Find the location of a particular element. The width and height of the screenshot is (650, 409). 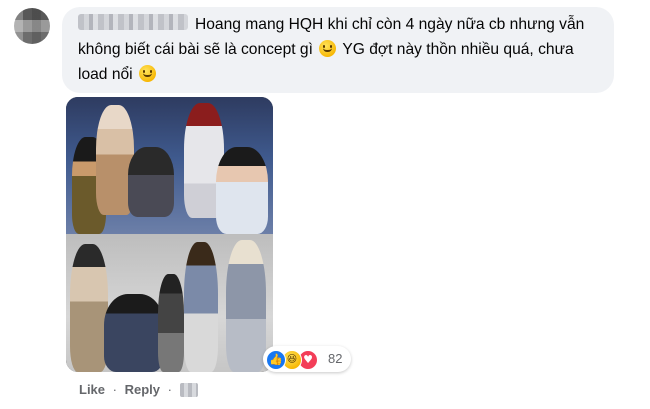

photo-bottom-panel is located at coordinates (169, 303).